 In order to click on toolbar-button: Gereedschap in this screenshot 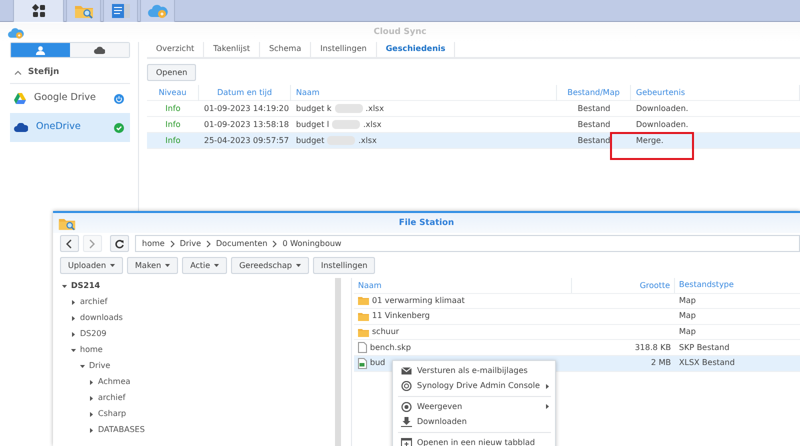, I will do `click(270, 265)`.